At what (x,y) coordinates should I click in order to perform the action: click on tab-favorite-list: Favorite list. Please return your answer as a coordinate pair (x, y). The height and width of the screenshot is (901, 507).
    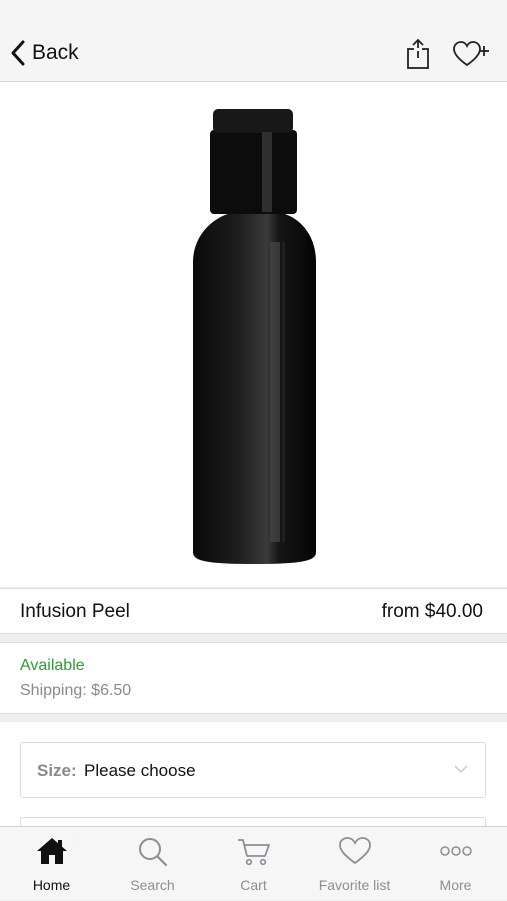
    Looking at the image, I should click on (354, 864).